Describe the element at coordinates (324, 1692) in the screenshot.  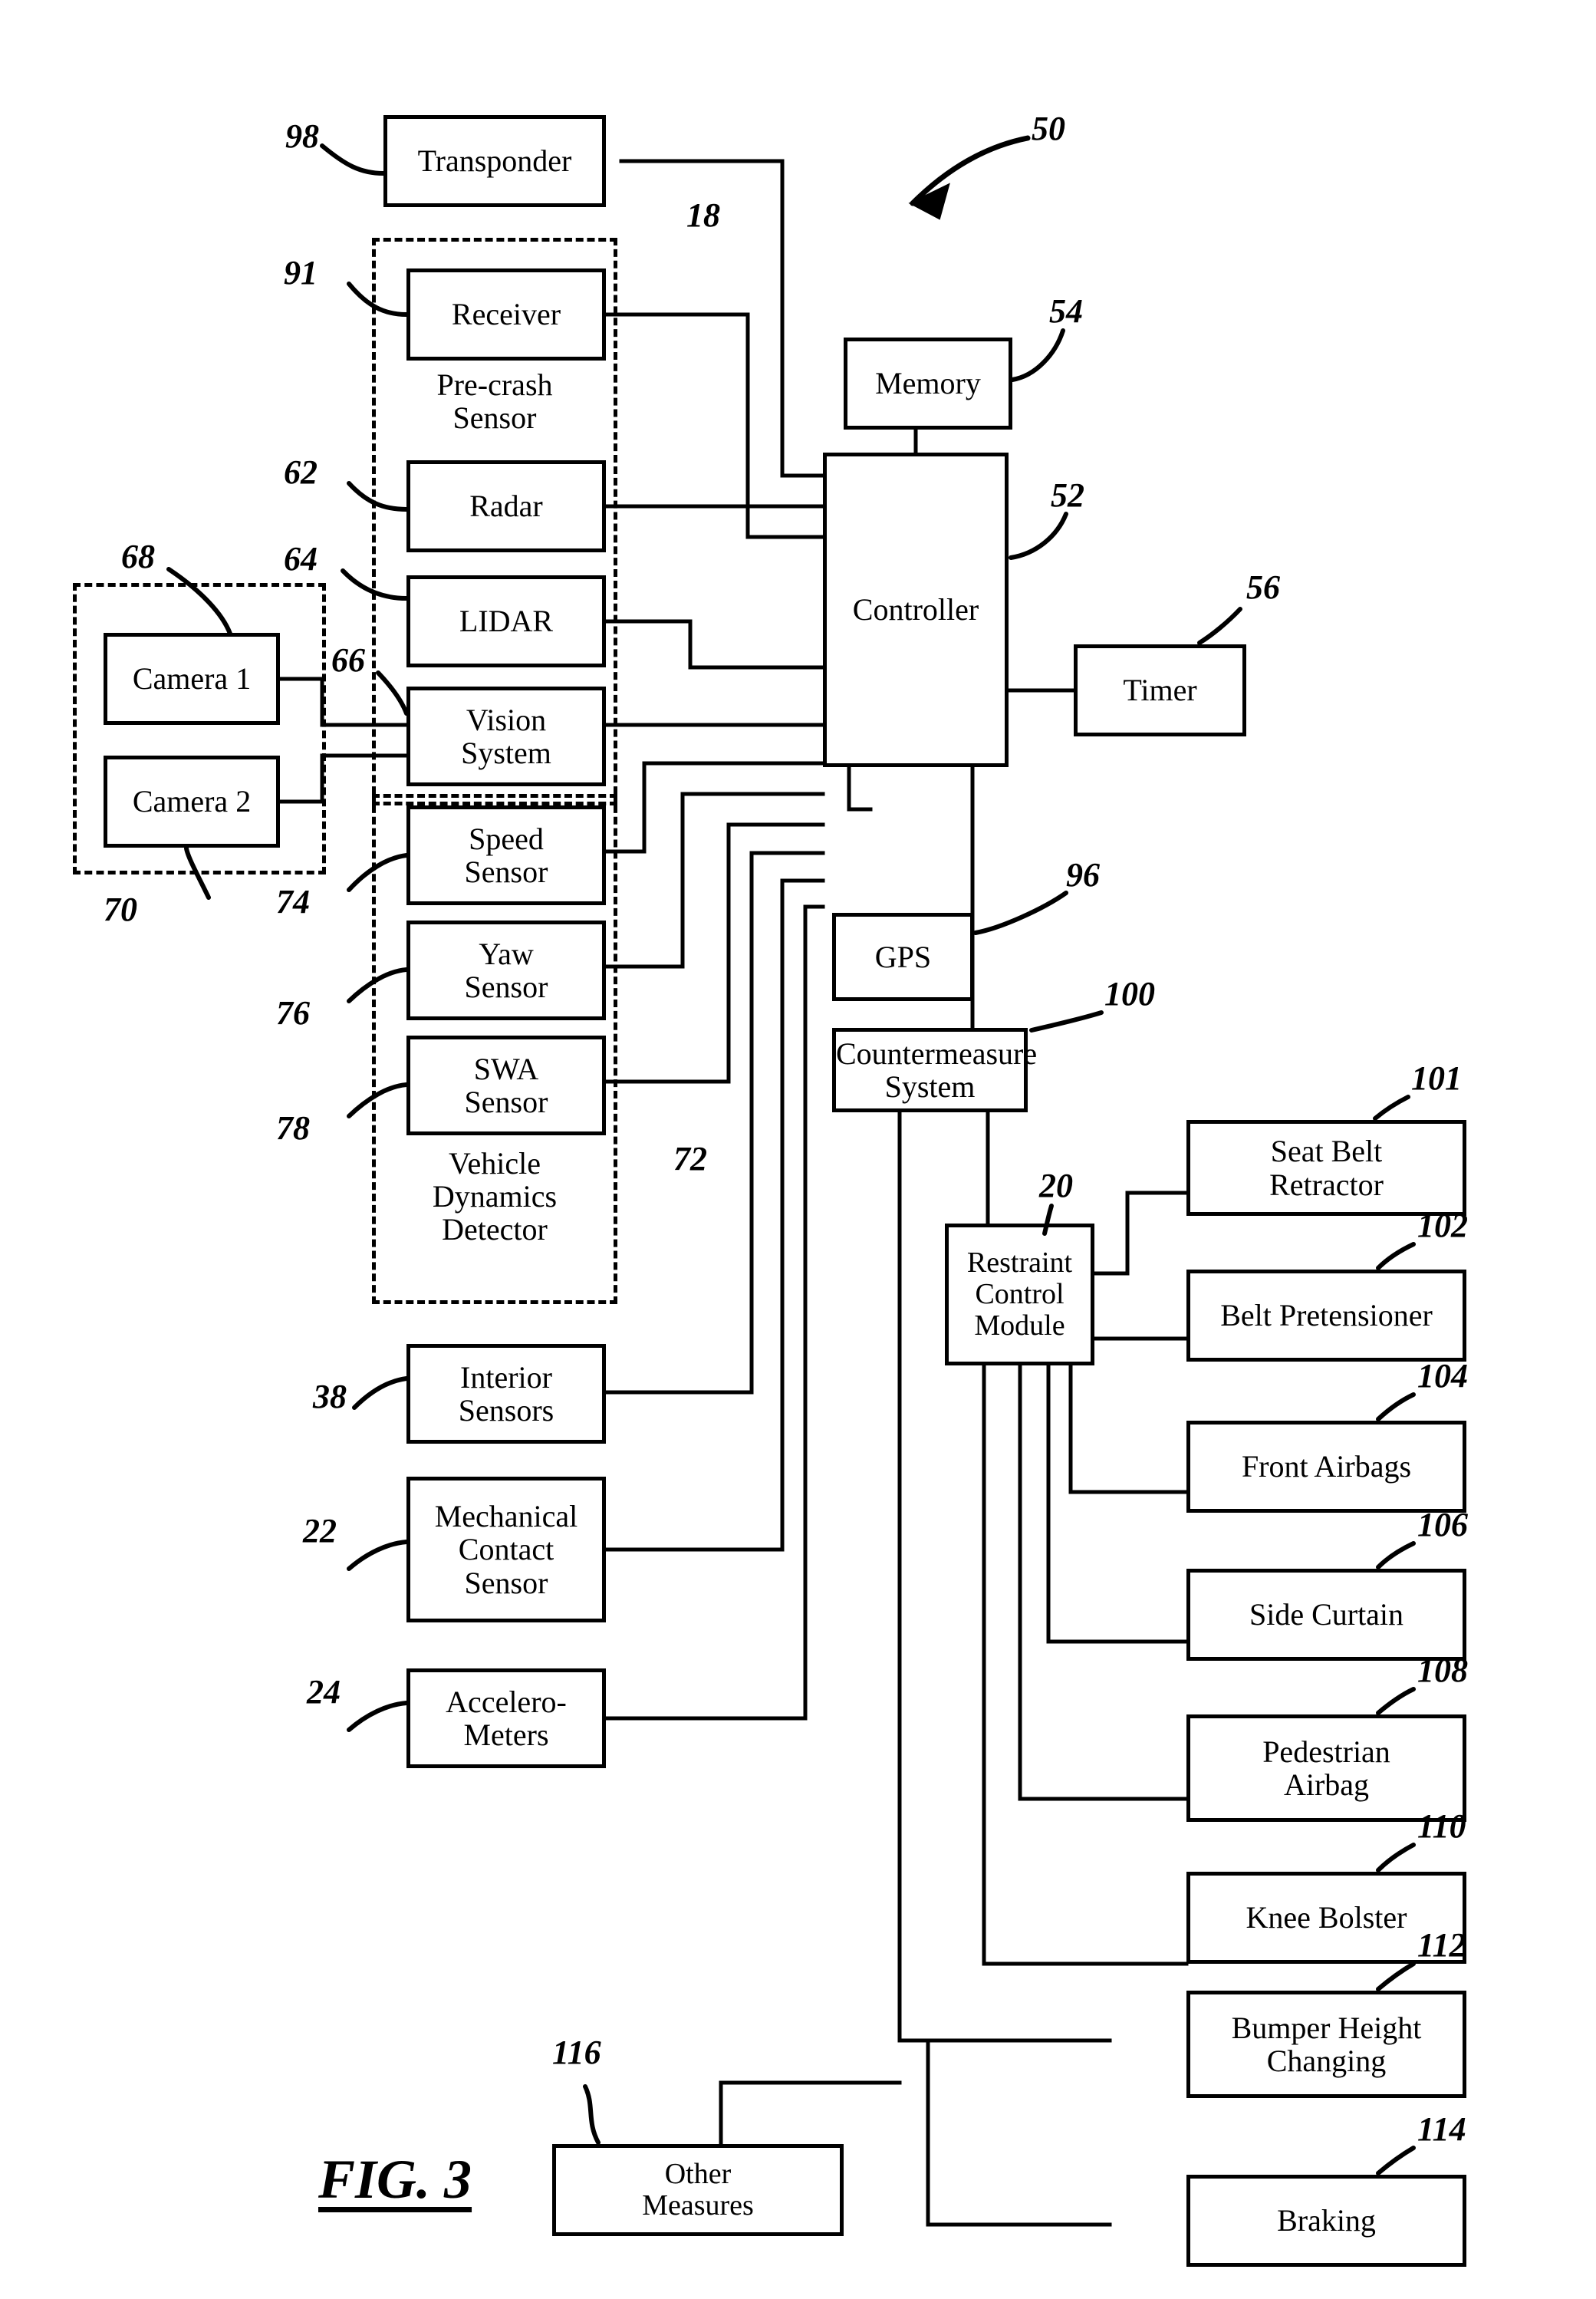
I see `ref-numeral-24: 24` at that location.